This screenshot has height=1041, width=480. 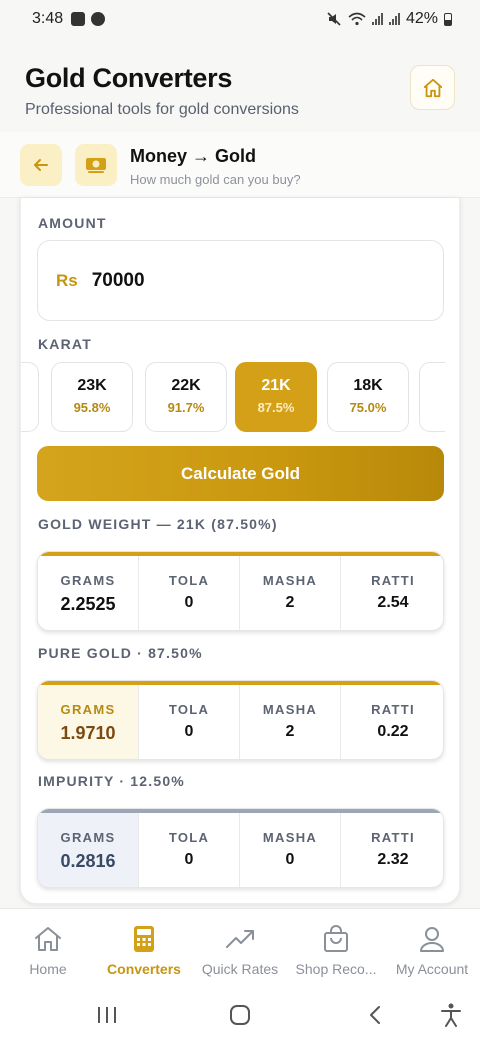 I want to click on system-navigation, so click(x=240, y=1014).